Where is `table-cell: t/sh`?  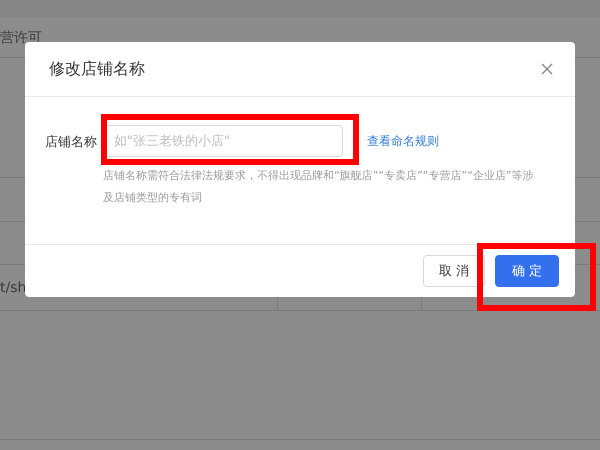 table-cell: t/sh is located at coordinates (13, 288).